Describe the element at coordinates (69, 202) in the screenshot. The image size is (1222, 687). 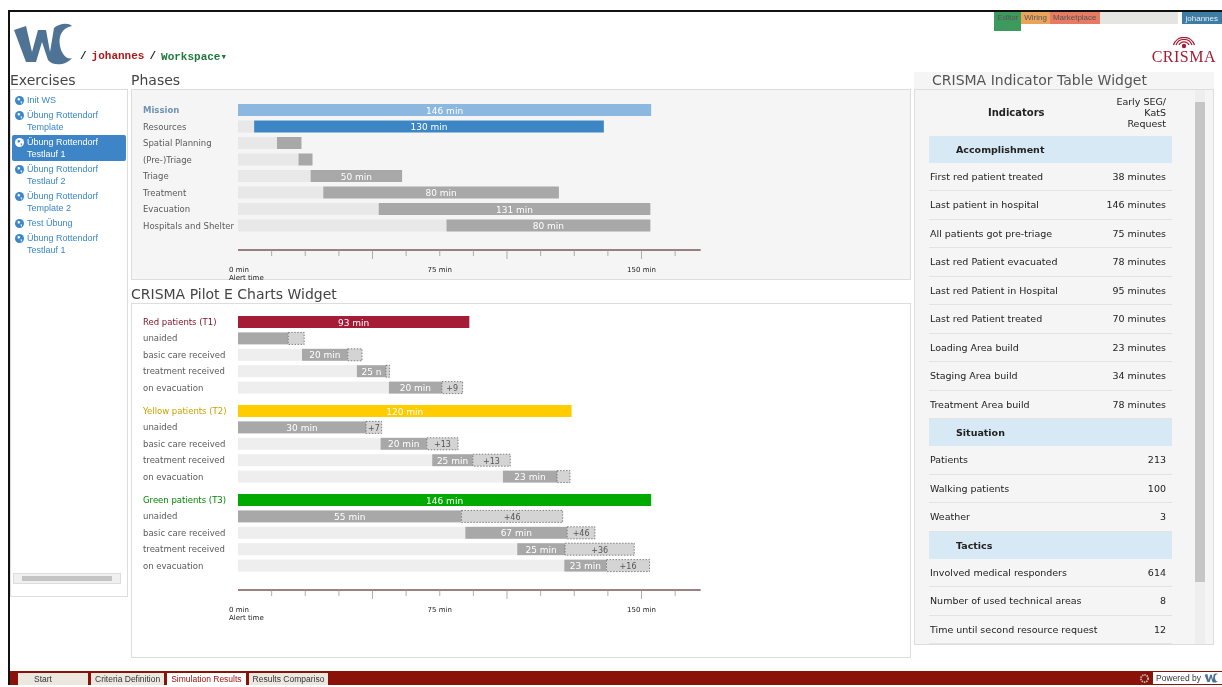
I see `exercise-item: Übung Rottendorf Template 2` at that location.